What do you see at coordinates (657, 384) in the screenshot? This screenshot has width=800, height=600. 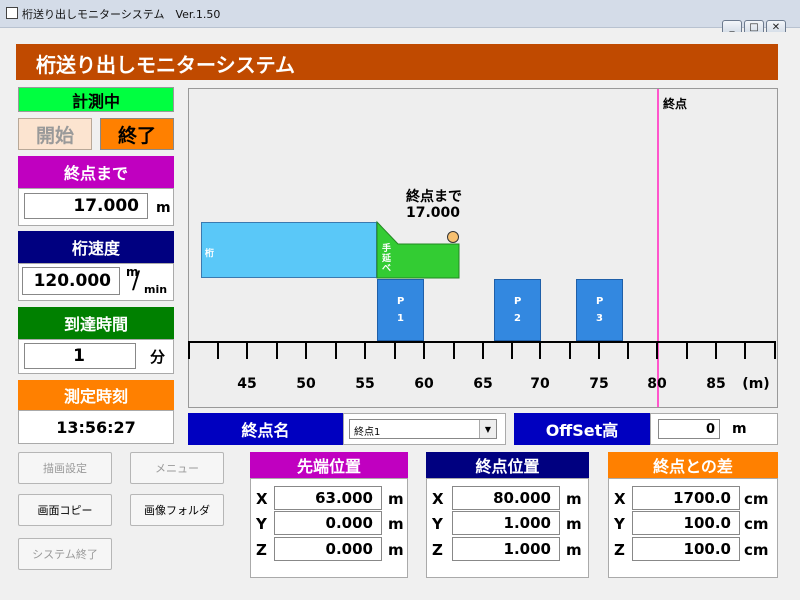 I see `axis-tick-label: 80` at bounding box center [657, 384].